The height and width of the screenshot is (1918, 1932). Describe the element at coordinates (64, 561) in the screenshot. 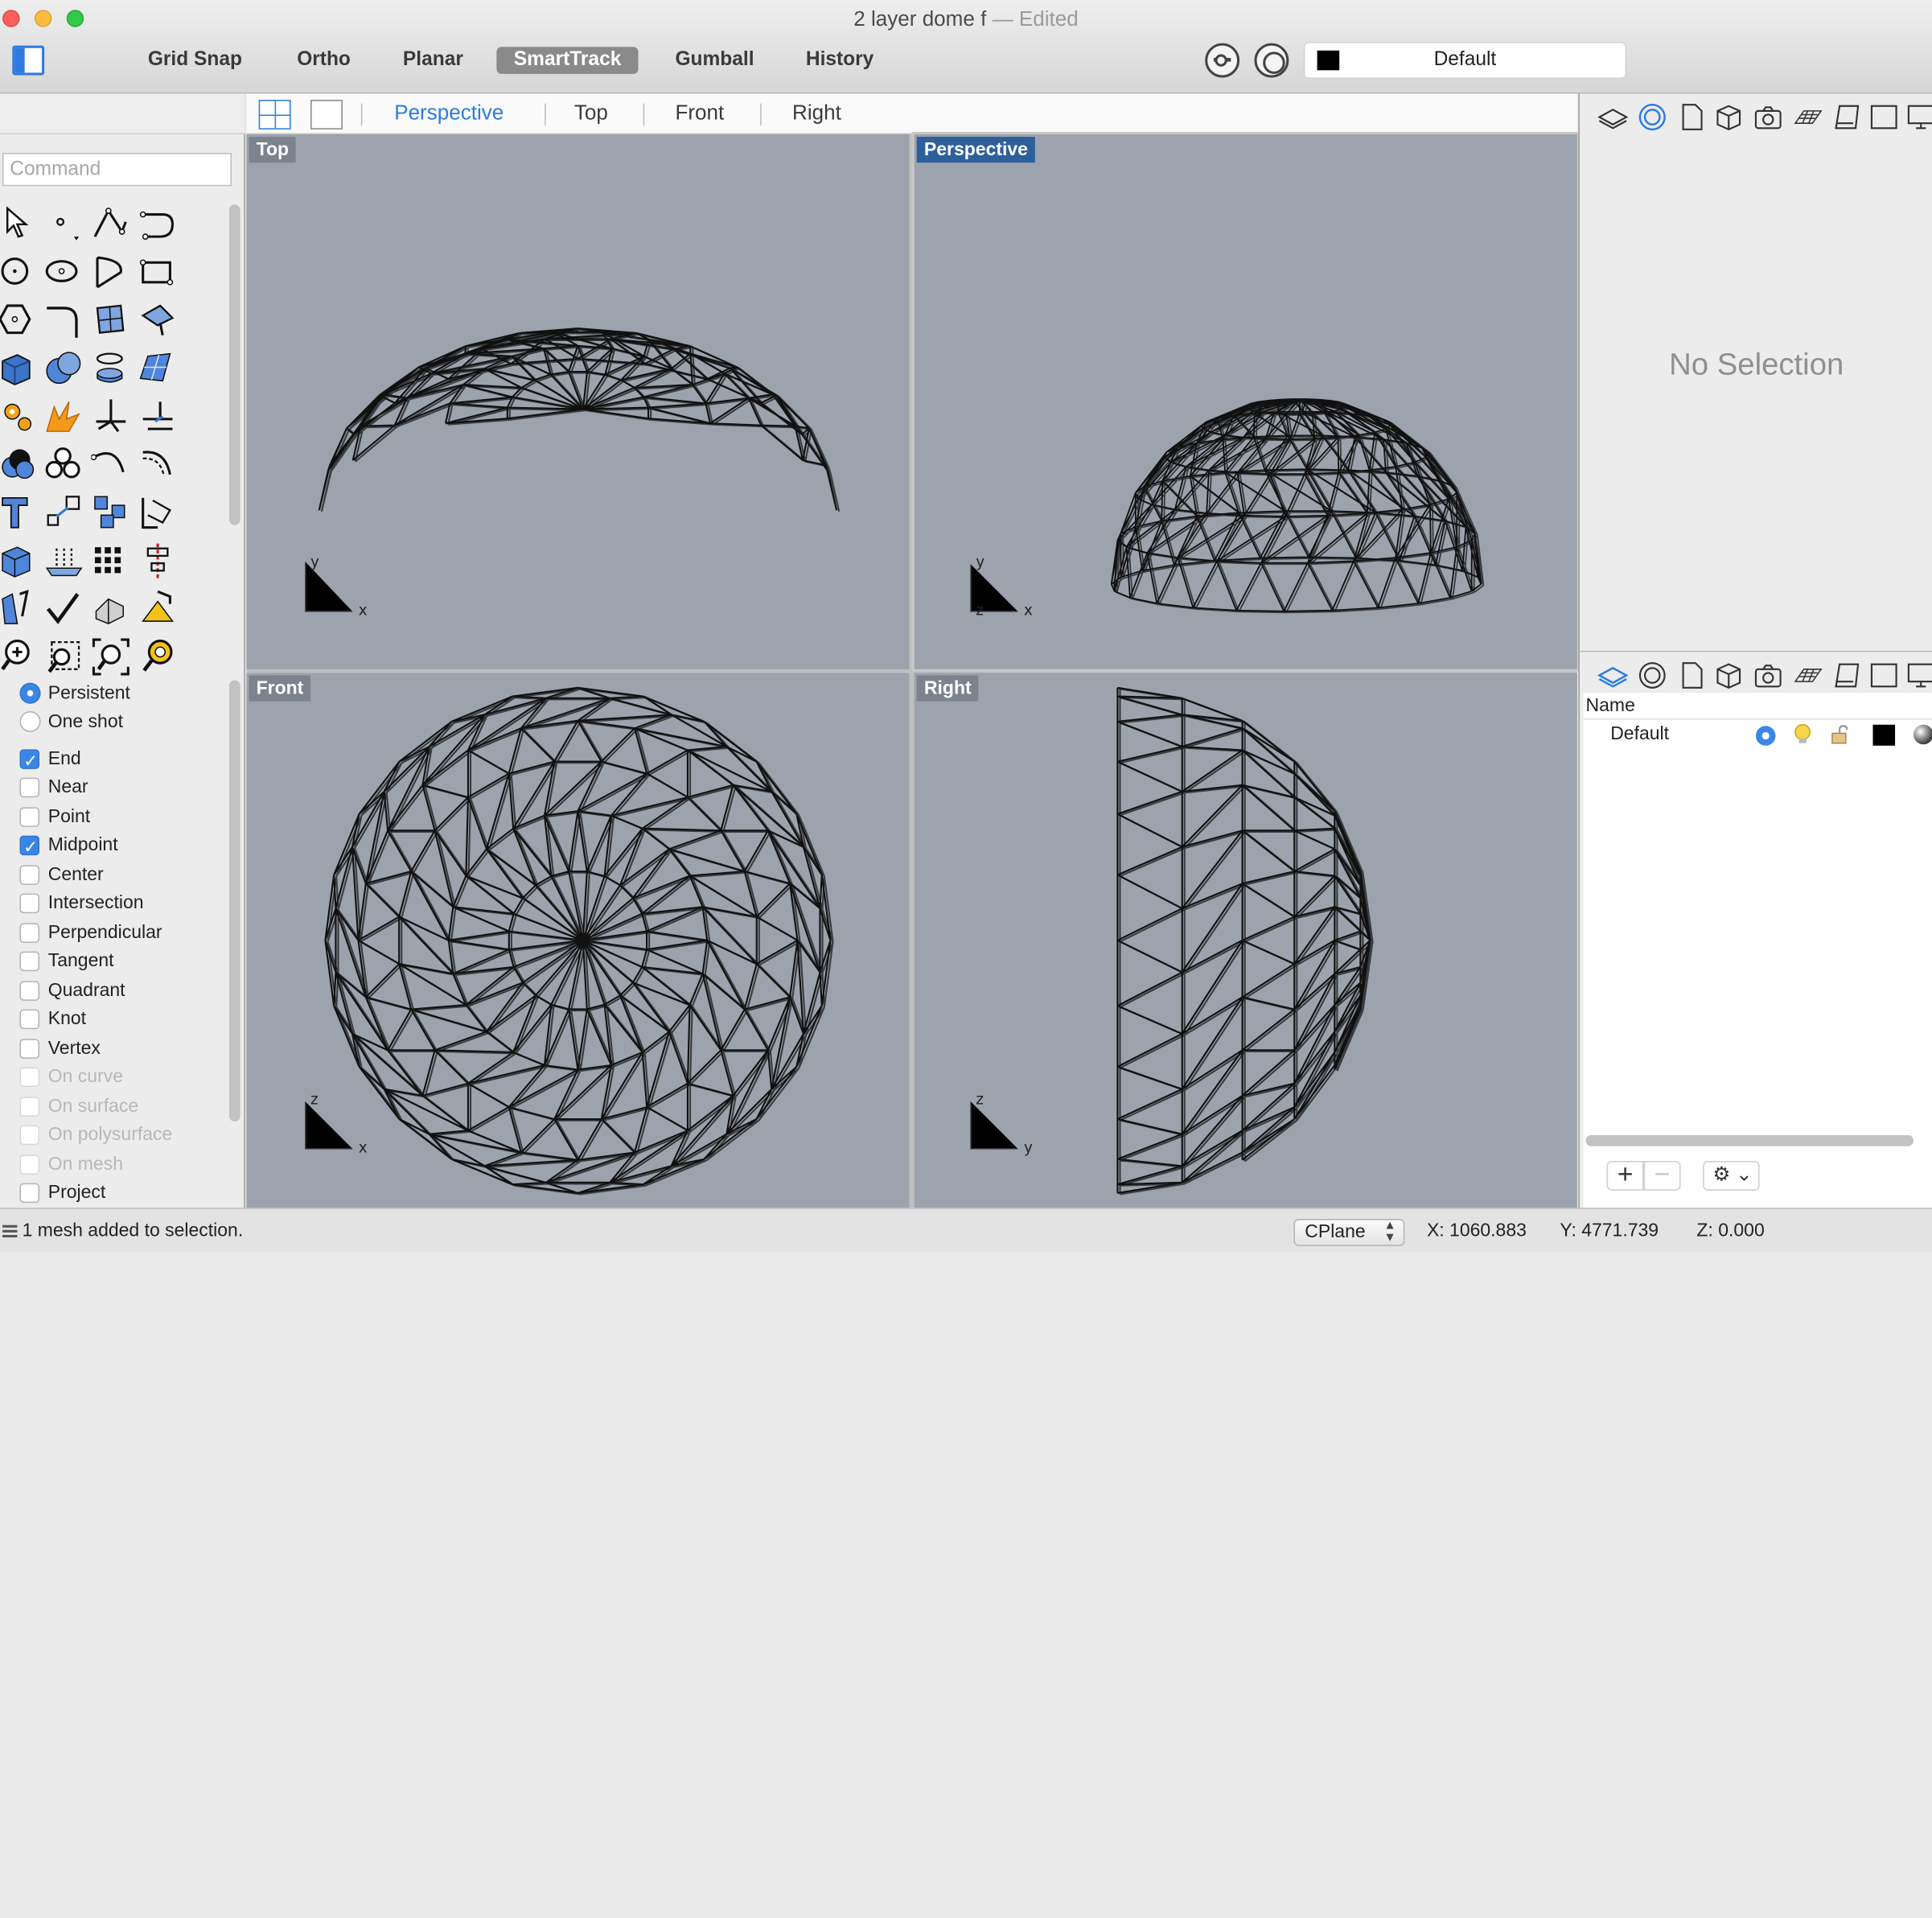

I see `project-tool-icon` at that location.